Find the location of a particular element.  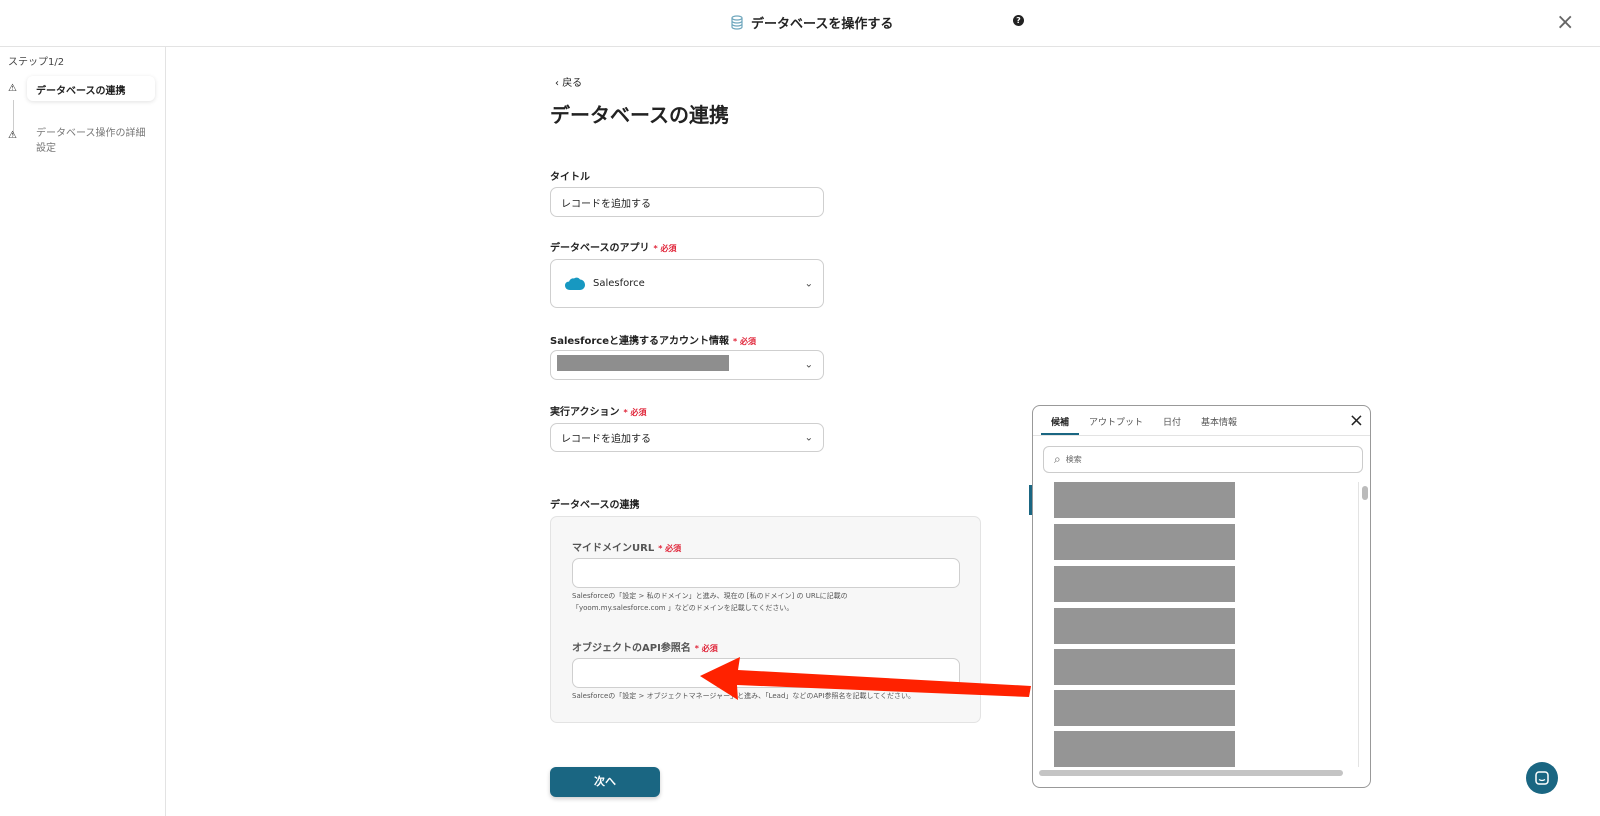

chat-support-button is located at coordinates (1542, 778).